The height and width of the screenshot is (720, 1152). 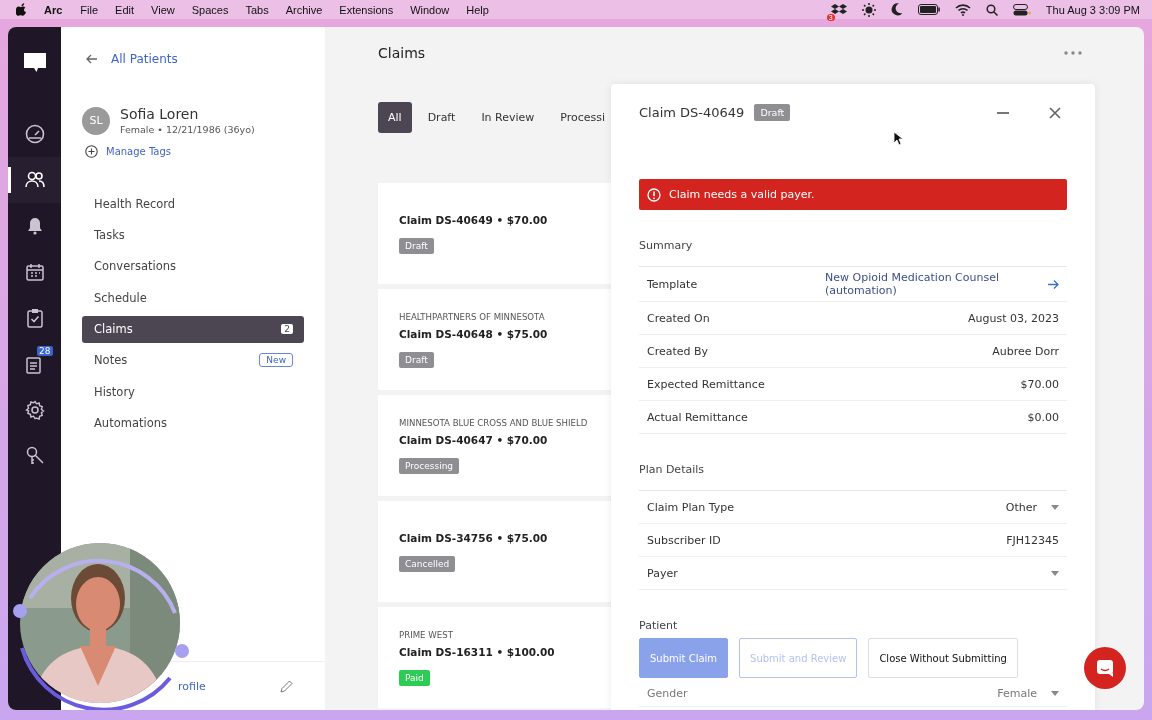 I want to click on claim-card: Claim DS-40649 • $70.00 Draft, so click(x=494, y=233).